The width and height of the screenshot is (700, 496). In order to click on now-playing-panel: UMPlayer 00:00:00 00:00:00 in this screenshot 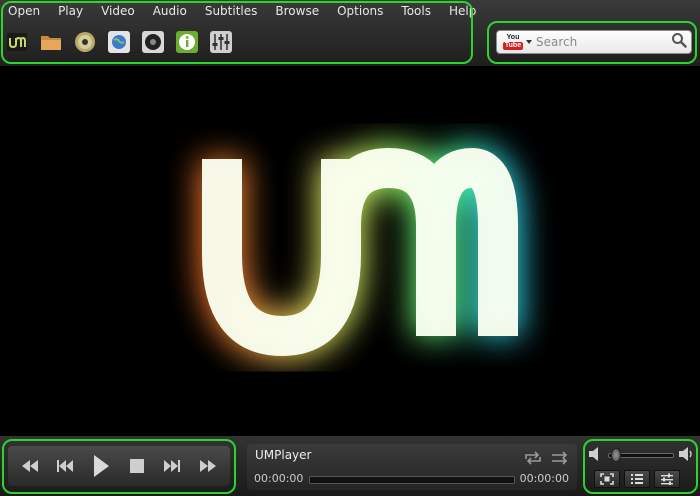, I will do `click(412, 467)`.